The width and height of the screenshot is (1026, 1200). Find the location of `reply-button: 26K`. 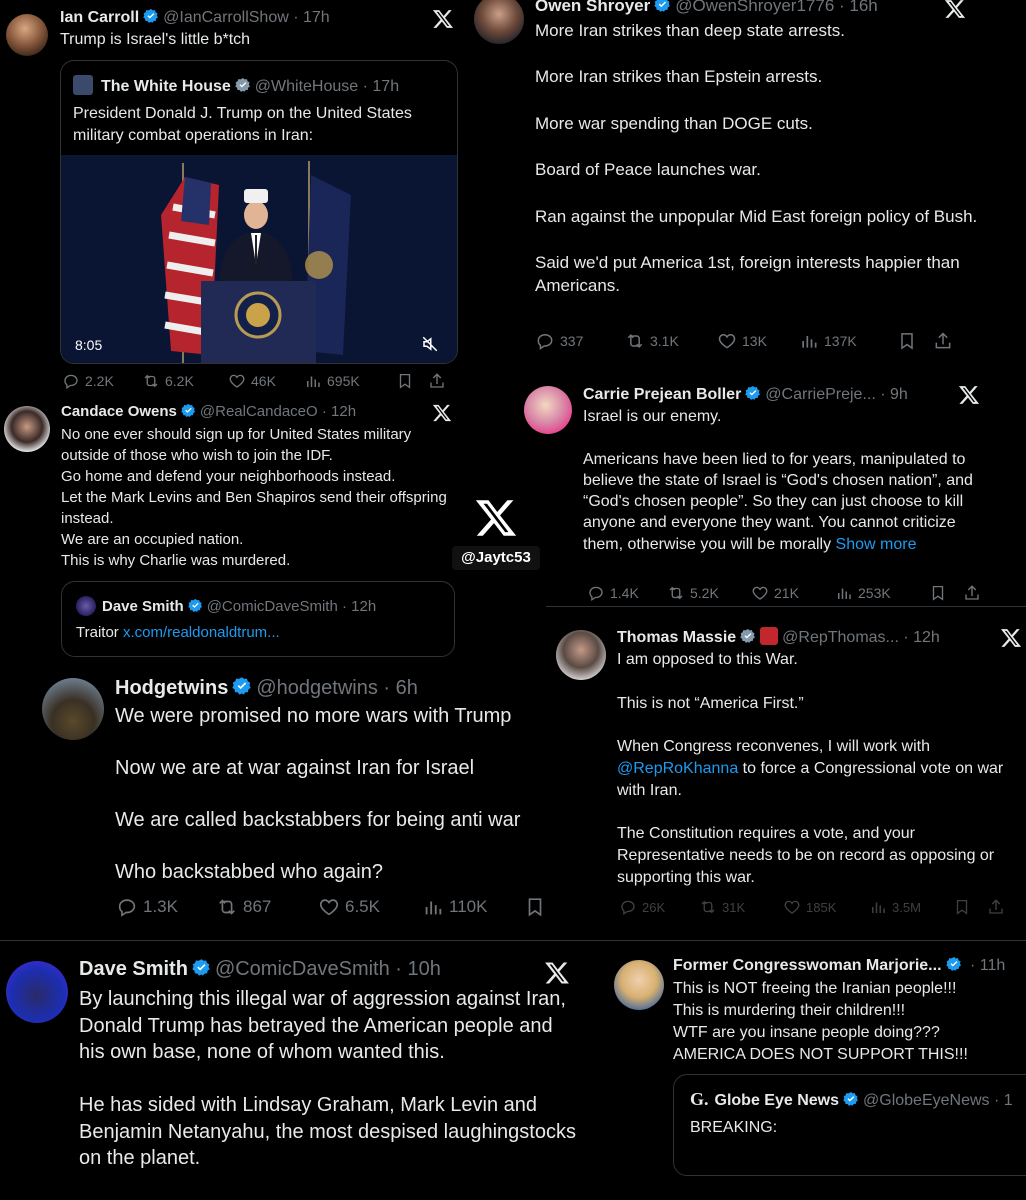

reply-button: 26K is located at coordinates (659, 907).